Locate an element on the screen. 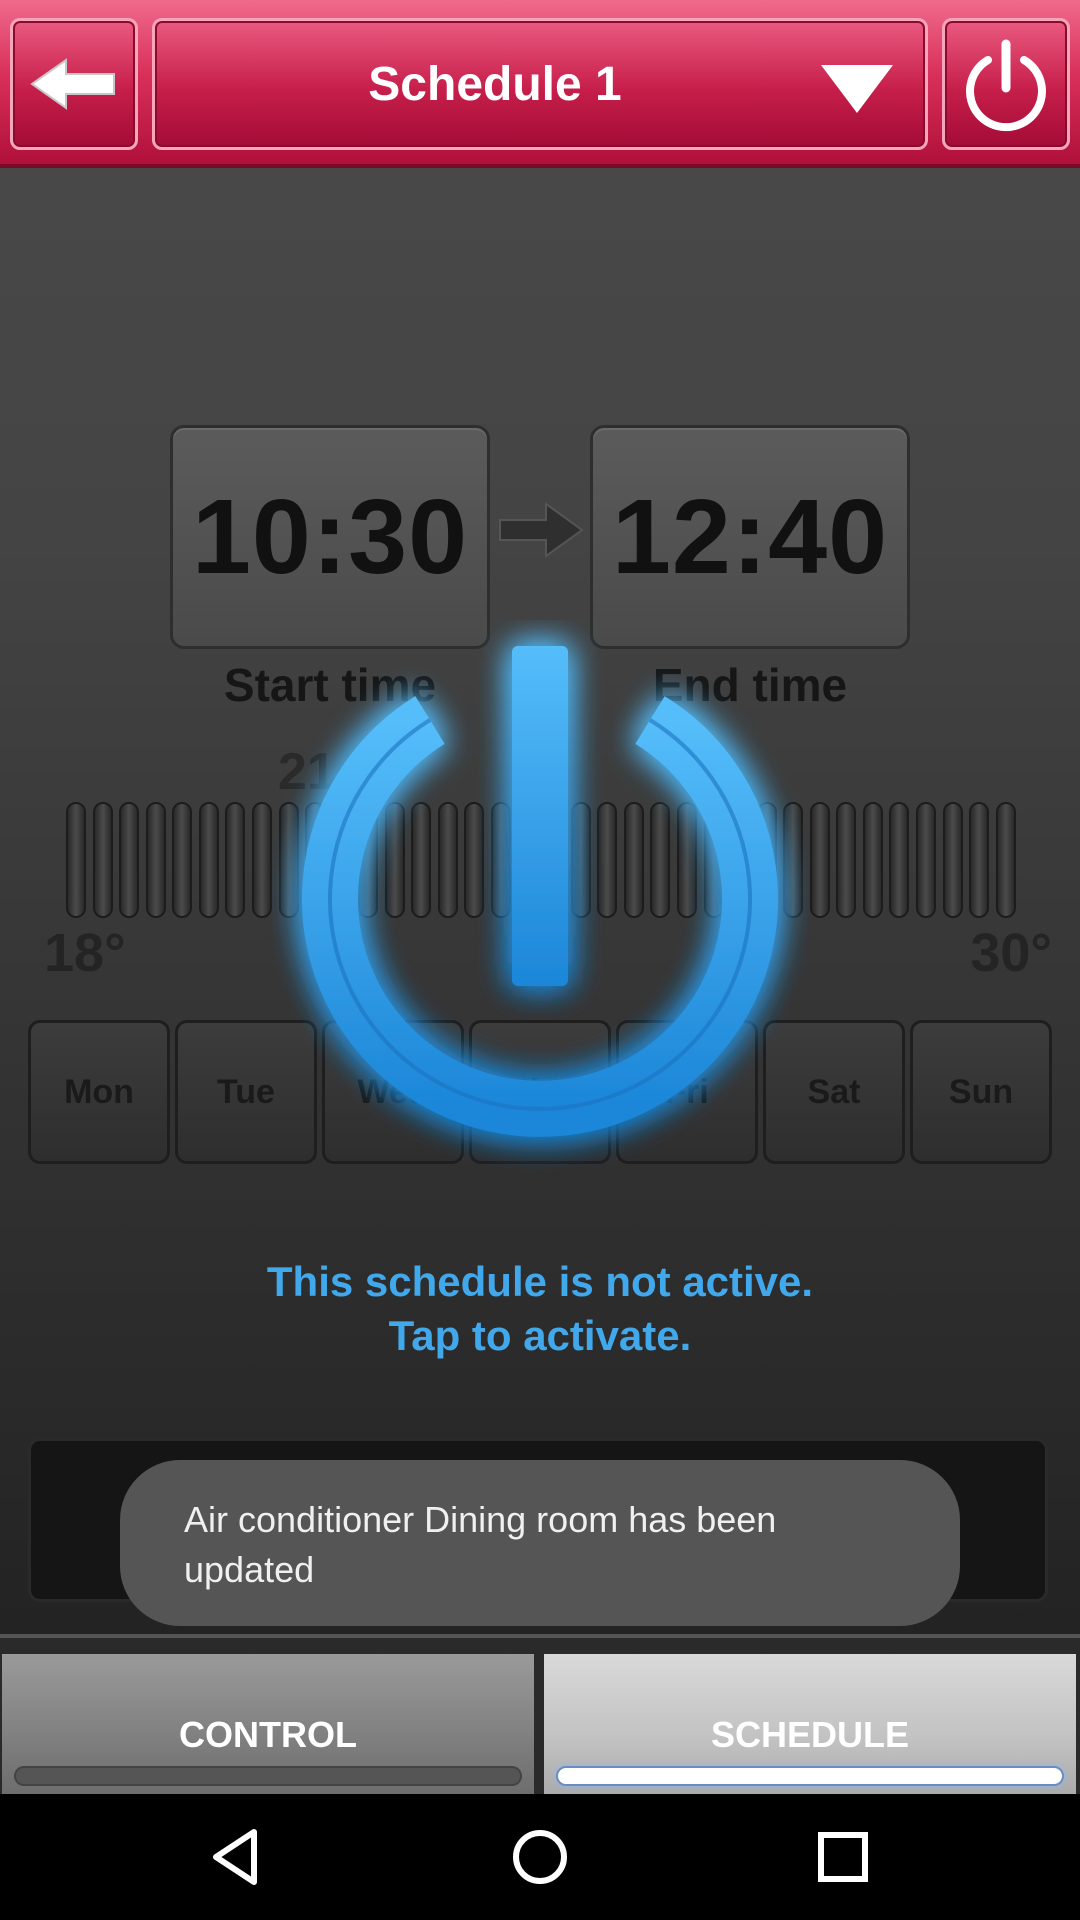 The height and width of the screenshot is (1920, 1080). back-button is located at coordinates (74, 84).